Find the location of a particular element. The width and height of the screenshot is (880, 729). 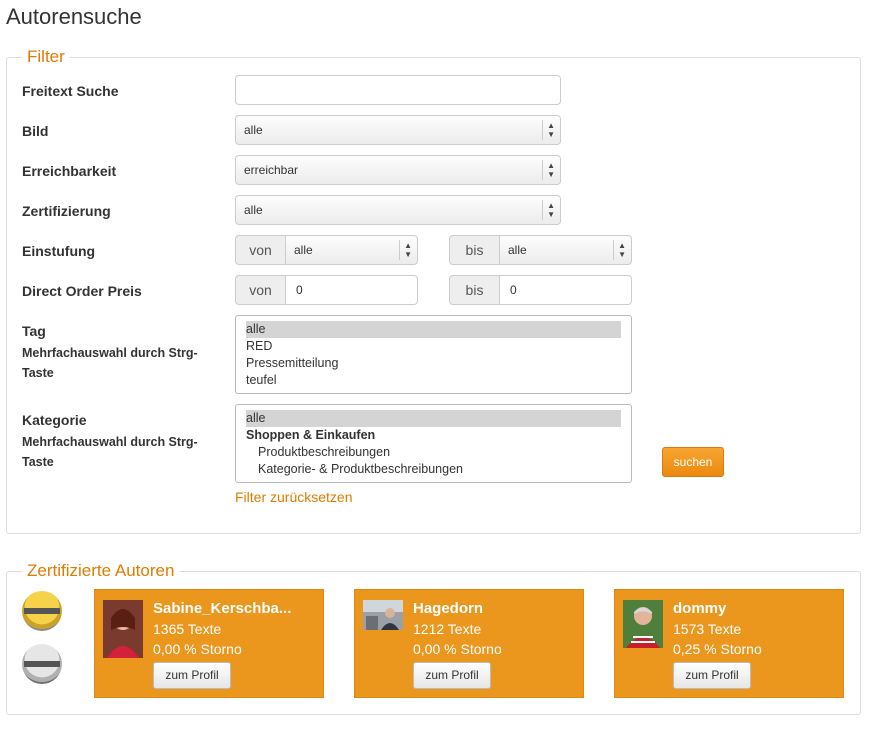

erreichbarkeit-label: Erreichbarkeit is located at coordinates (69, 171).